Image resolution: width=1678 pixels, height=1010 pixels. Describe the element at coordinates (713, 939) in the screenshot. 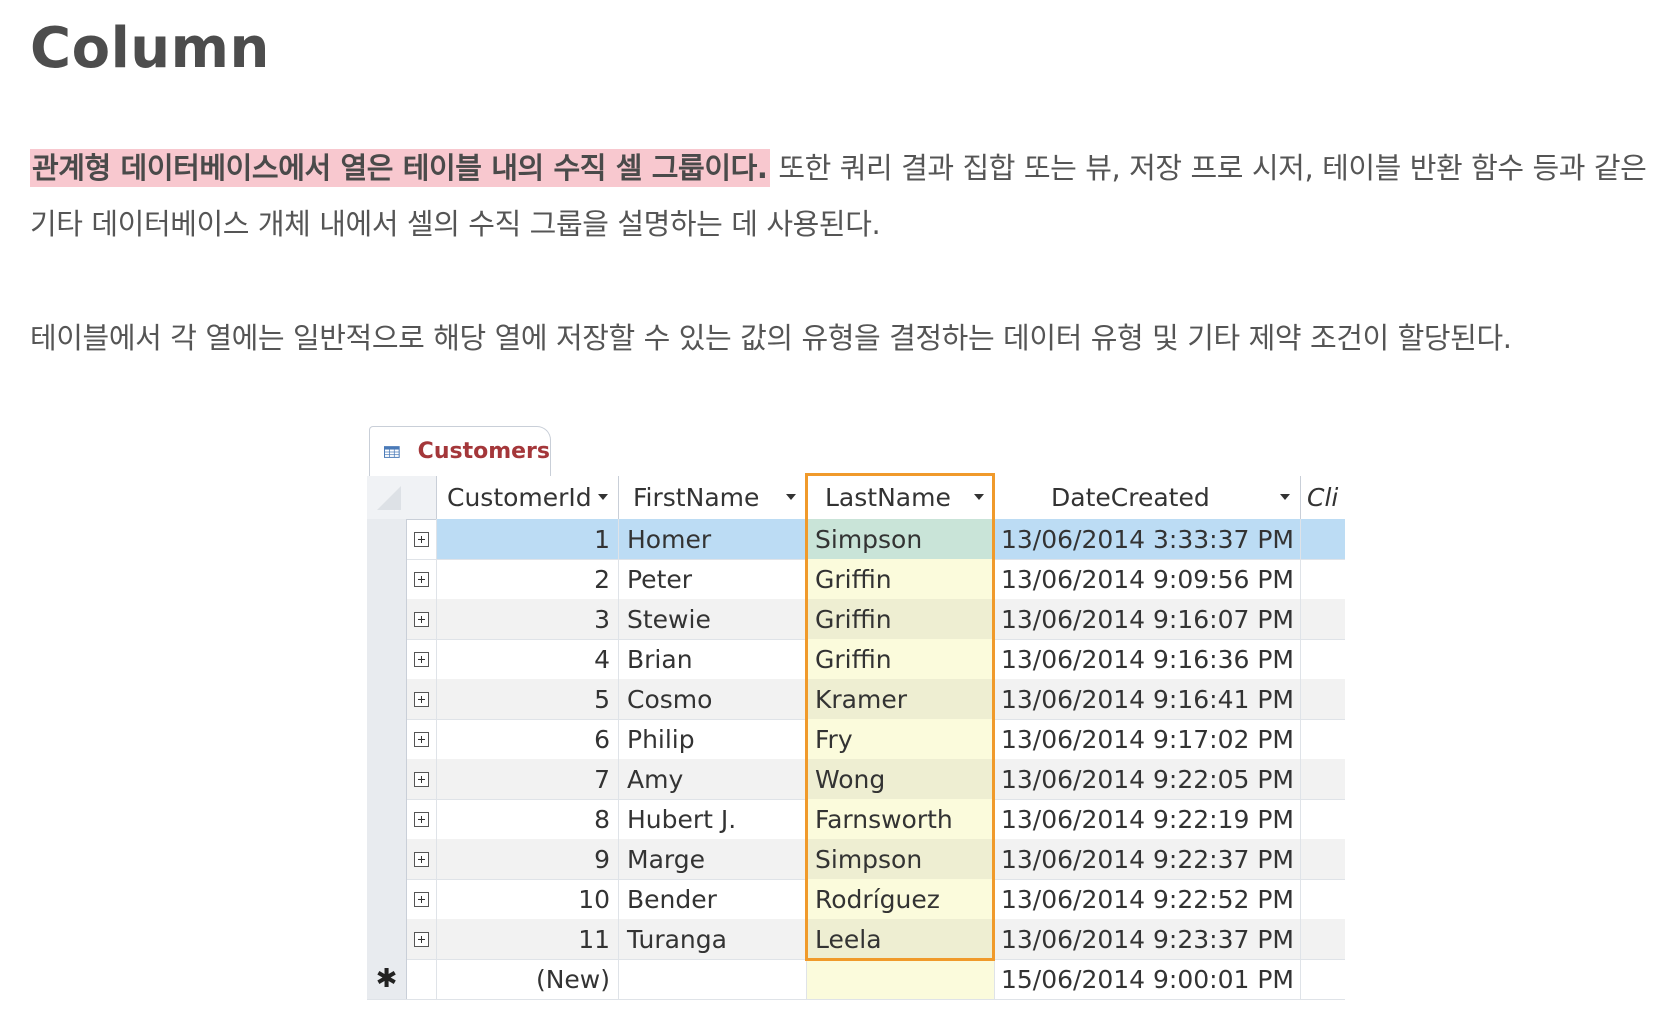

I see `cell-firstname: Turanga` at that location.